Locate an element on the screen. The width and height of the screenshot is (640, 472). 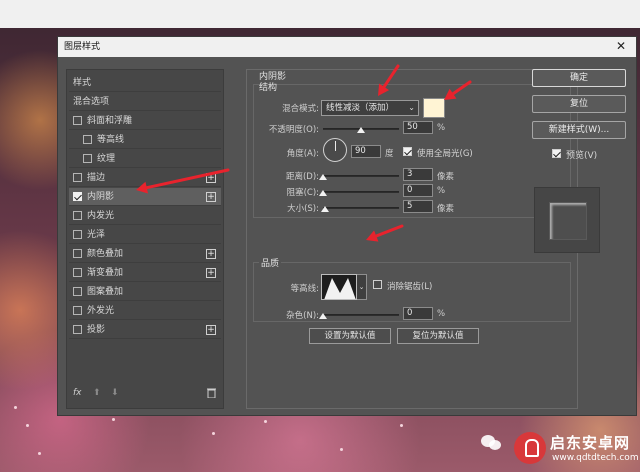
blend-mode-dropdown: 线性减淡（添加） ⌄ is located at coordinates (370, 108).